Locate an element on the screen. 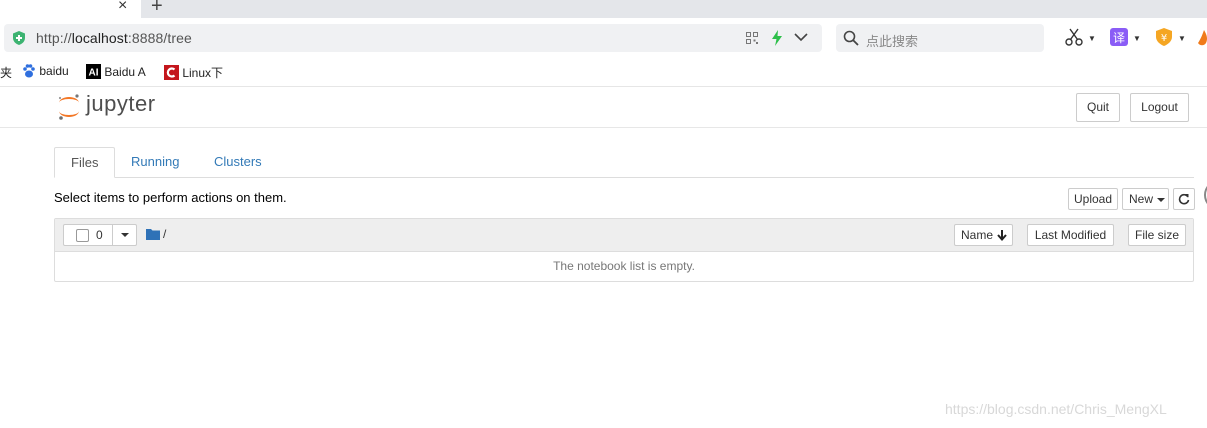 This screenshot has height=428, width=1207. bookmark-baidu-ai: AI Baidu A is located at coordinates (116, 71).